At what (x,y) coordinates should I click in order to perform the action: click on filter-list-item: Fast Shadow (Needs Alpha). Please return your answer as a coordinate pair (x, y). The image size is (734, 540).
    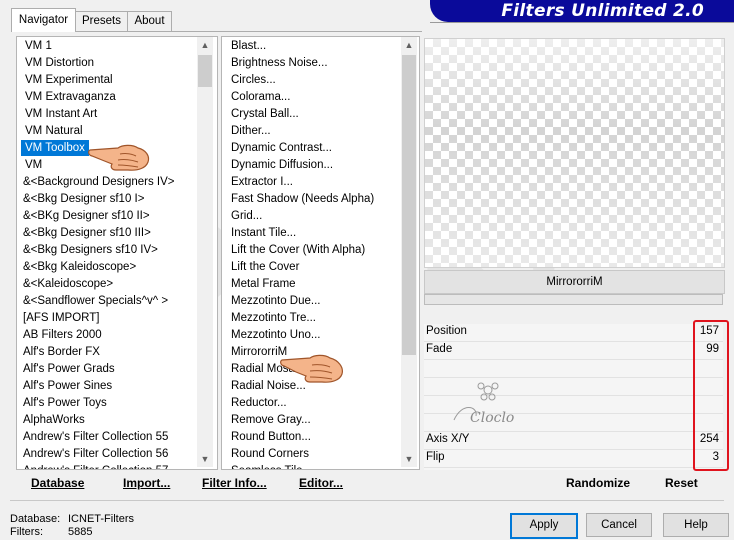
    Looking at the image, I should click on (302, 199).